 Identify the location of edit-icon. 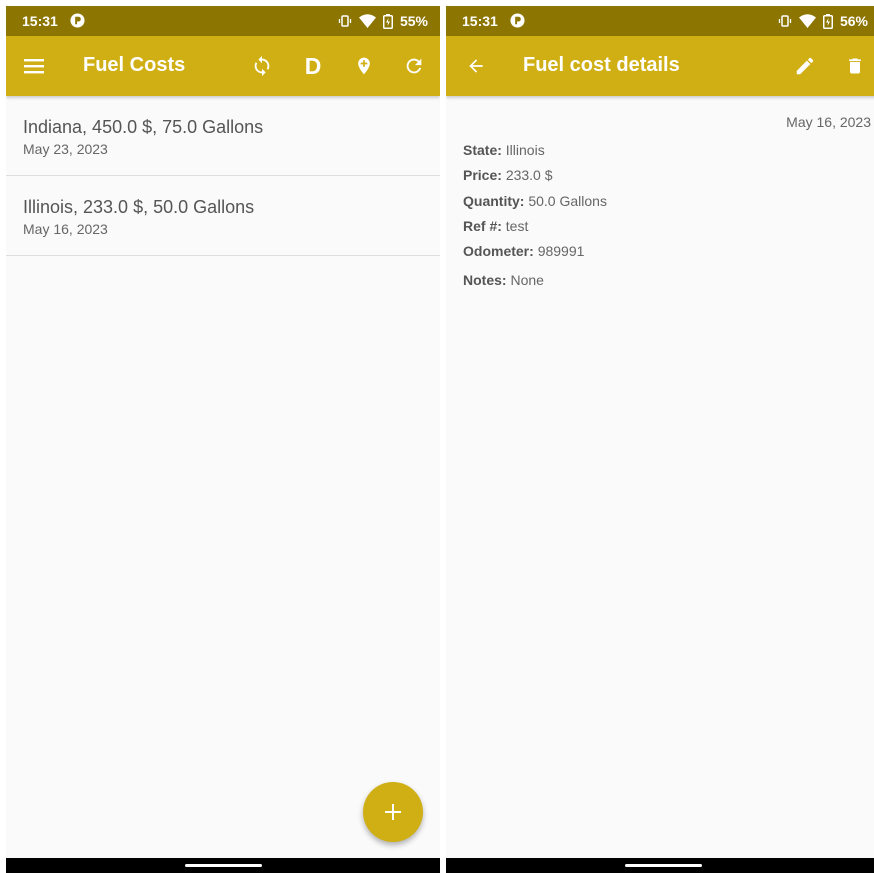
(805, 66).